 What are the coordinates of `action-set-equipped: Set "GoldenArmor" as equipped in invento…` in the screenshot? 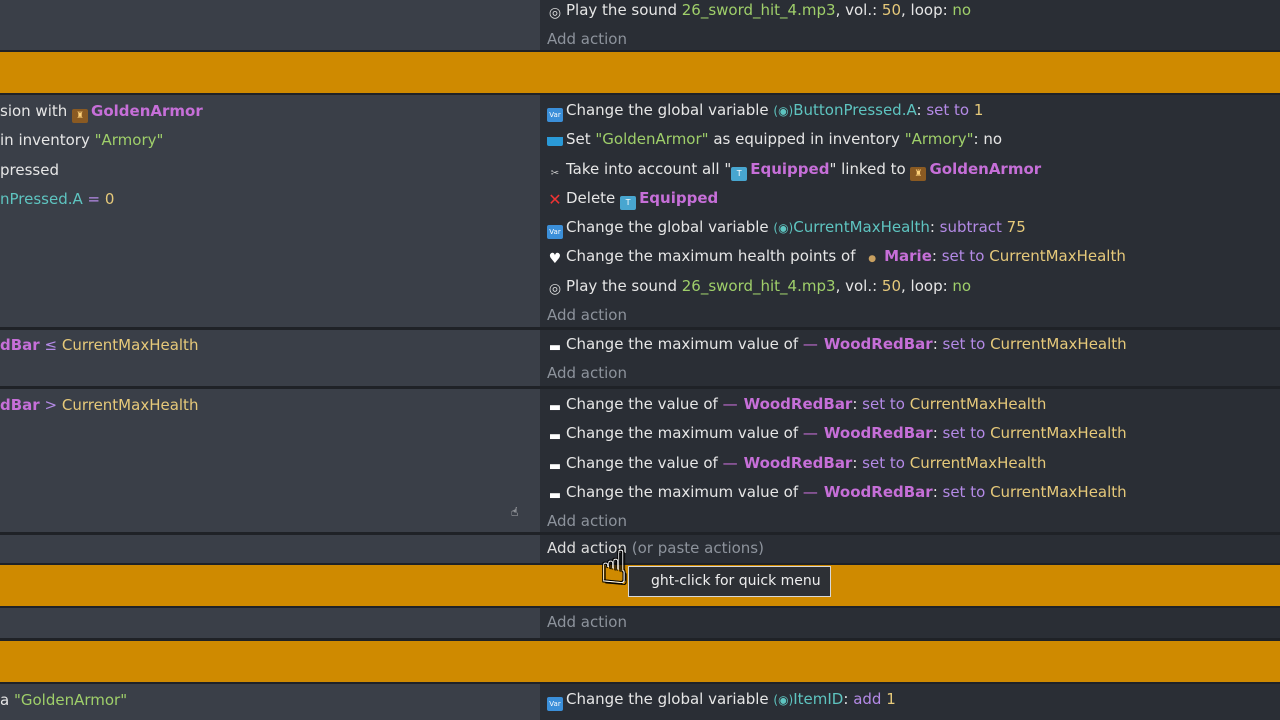 It's located at (913, 139).